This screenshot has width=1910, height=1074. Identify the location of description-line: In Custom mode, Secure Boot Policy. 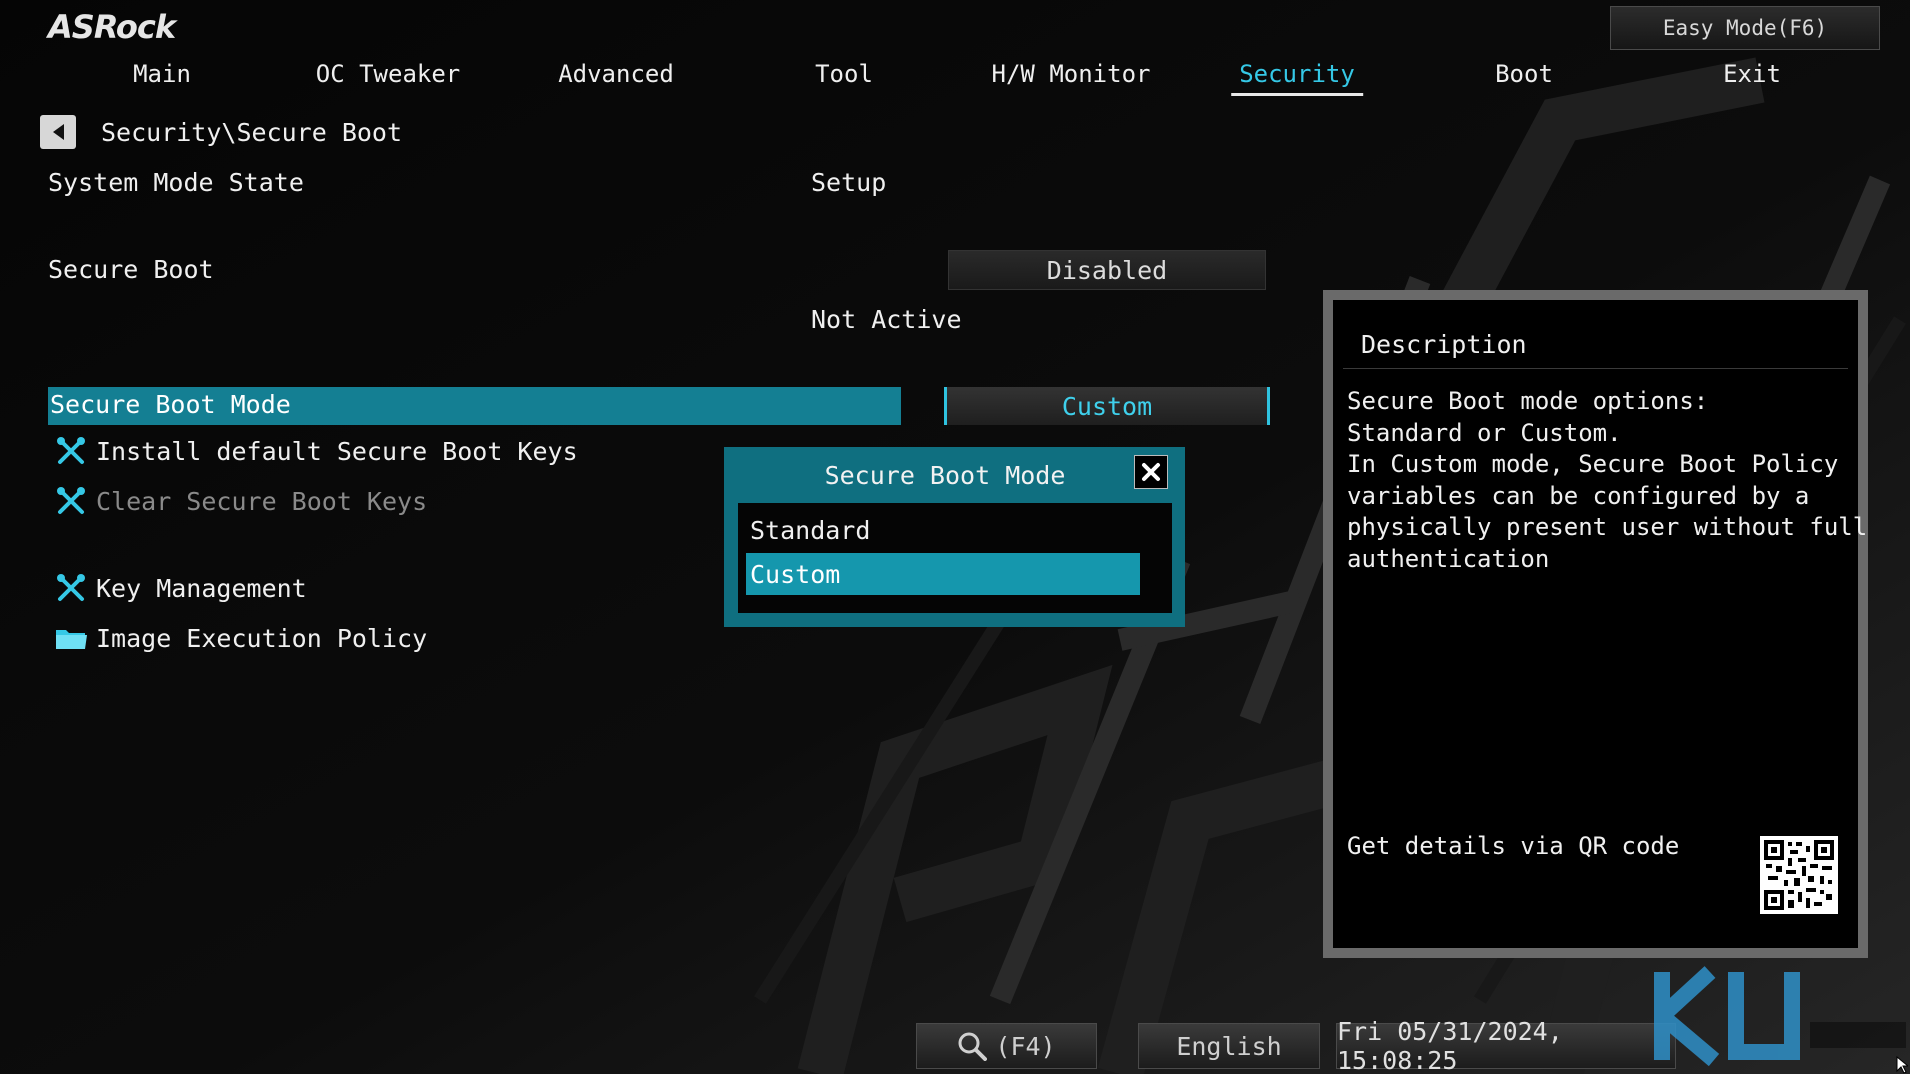
(1593, 464).